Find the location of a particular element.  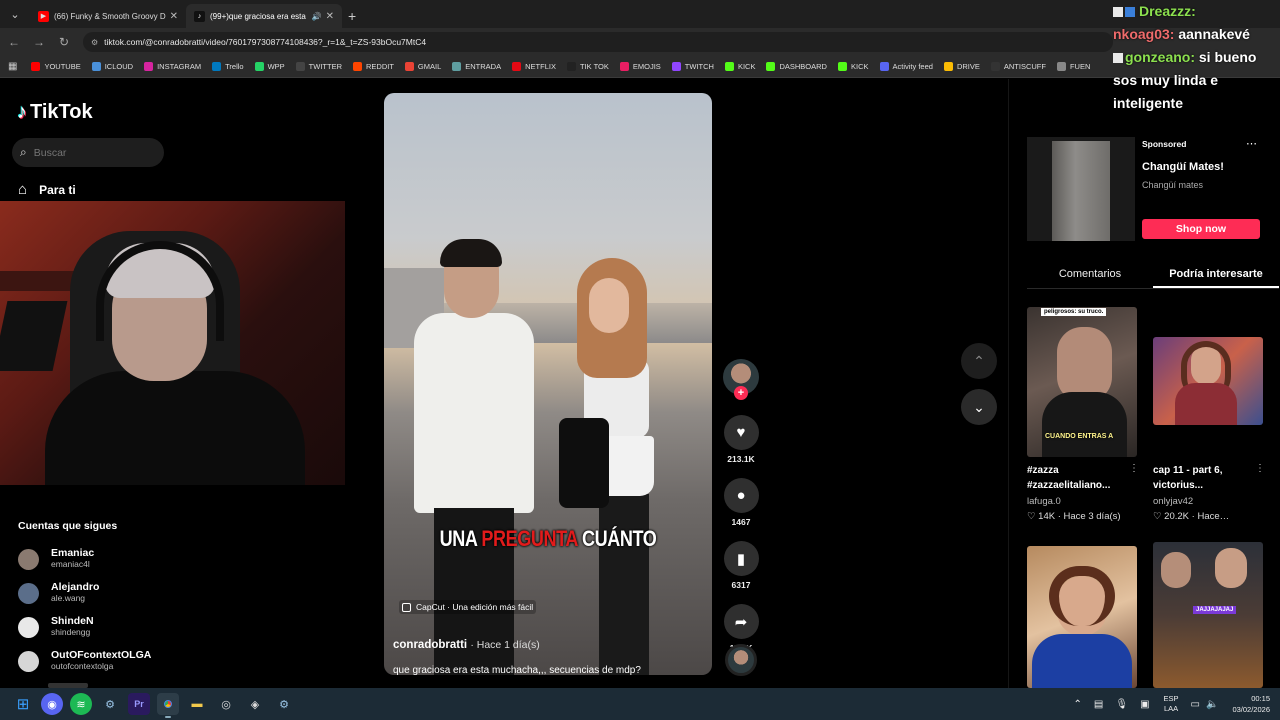

search-box: ⌕ is located at coordinates (88, 152).